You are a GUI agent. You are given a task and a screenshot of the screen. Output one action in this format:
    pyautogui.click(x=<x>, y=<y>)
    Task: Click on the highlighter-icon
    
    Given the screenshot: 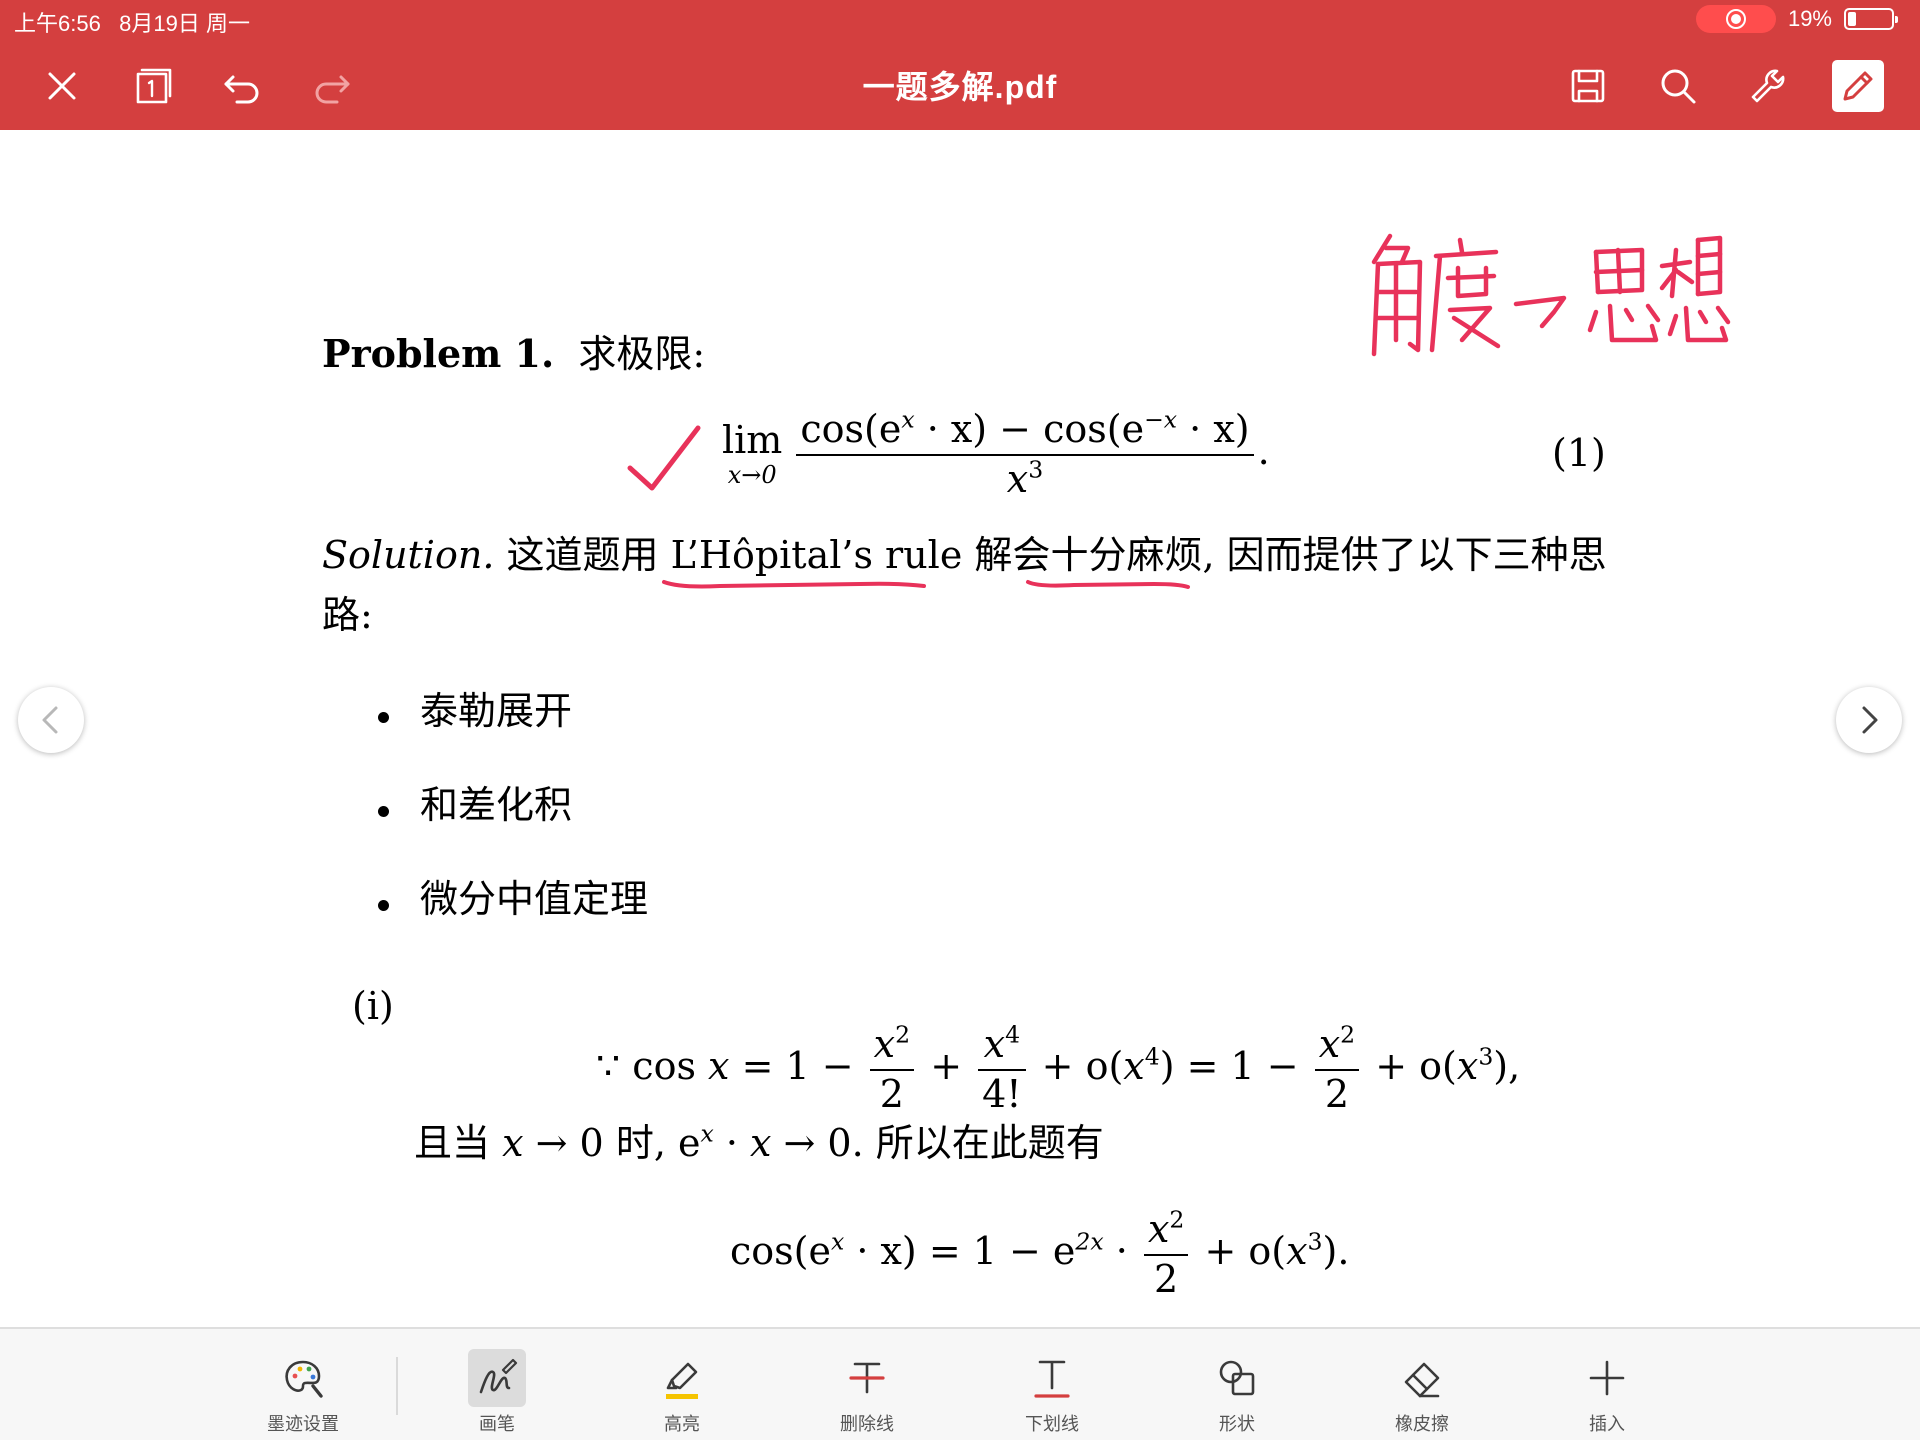 What is the action you would take?
    pyautogui.click(x=682, y=1380)
    